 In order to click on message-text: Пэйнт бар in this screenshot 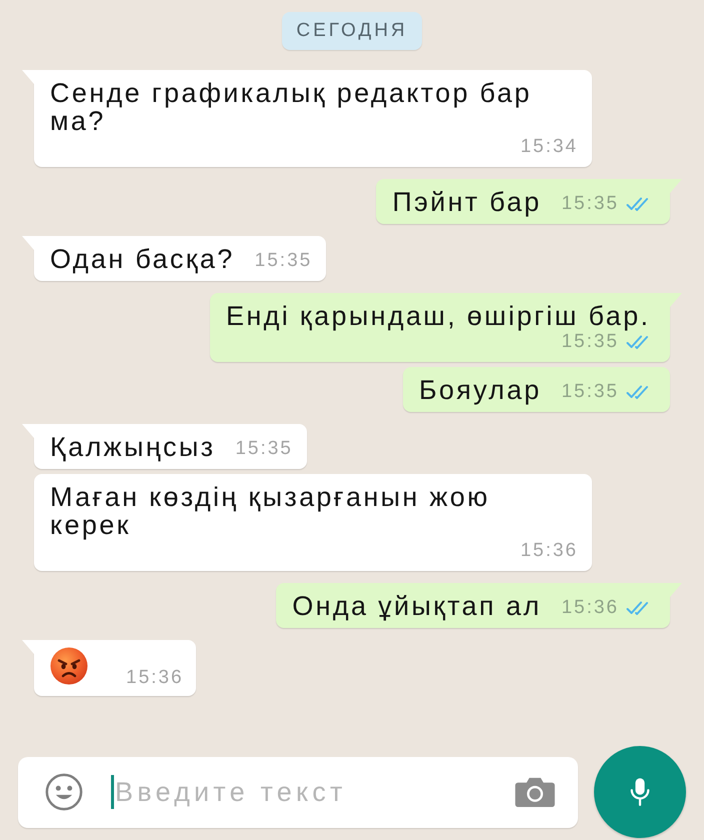, I will do `click(467, 202)`.